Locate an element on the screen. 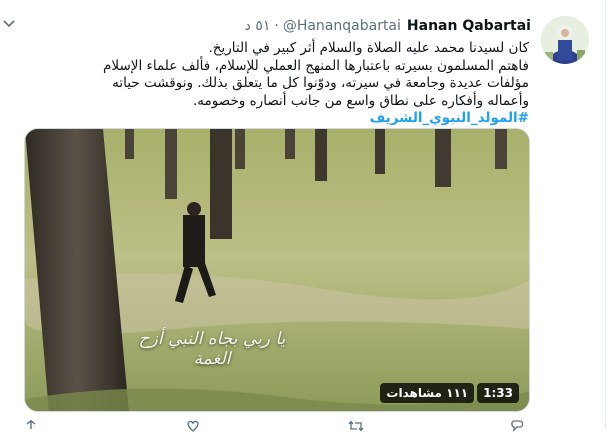 The height and width of the screenshot is (436, 614). retweet-icon is located at coordinates (358, 424).